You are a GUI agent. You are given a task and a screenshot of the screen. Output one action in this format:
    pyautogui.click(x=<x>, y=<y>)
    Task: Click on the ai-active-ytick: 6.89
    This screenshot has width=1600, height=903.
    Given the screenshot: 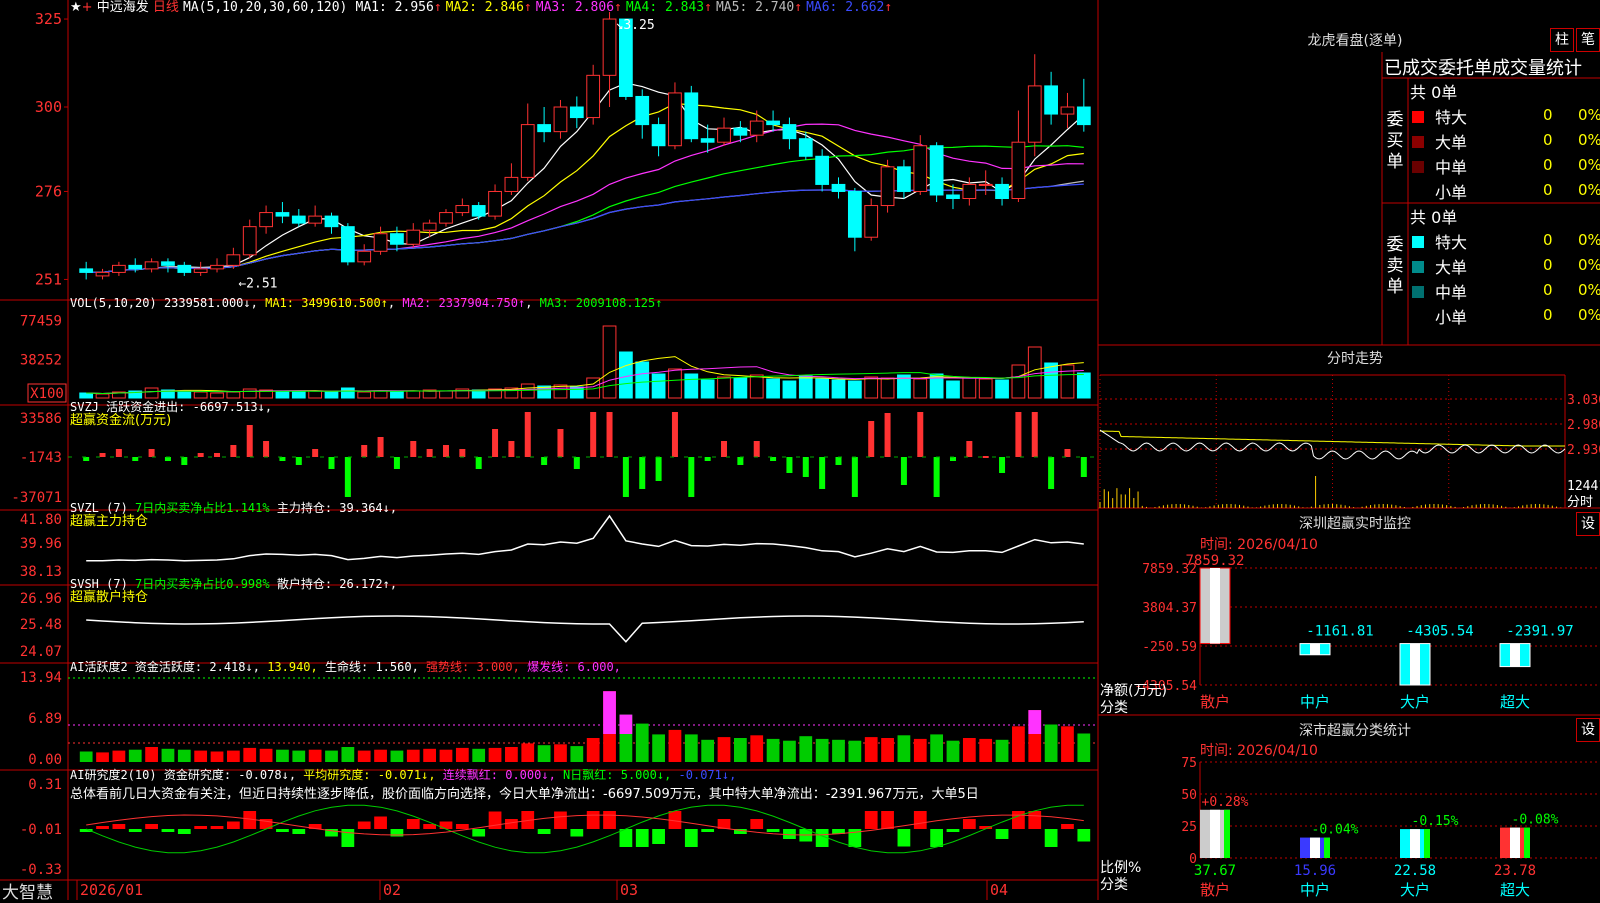 What is the action you would take?
    pyautogui.click(x=45, y=719)
    